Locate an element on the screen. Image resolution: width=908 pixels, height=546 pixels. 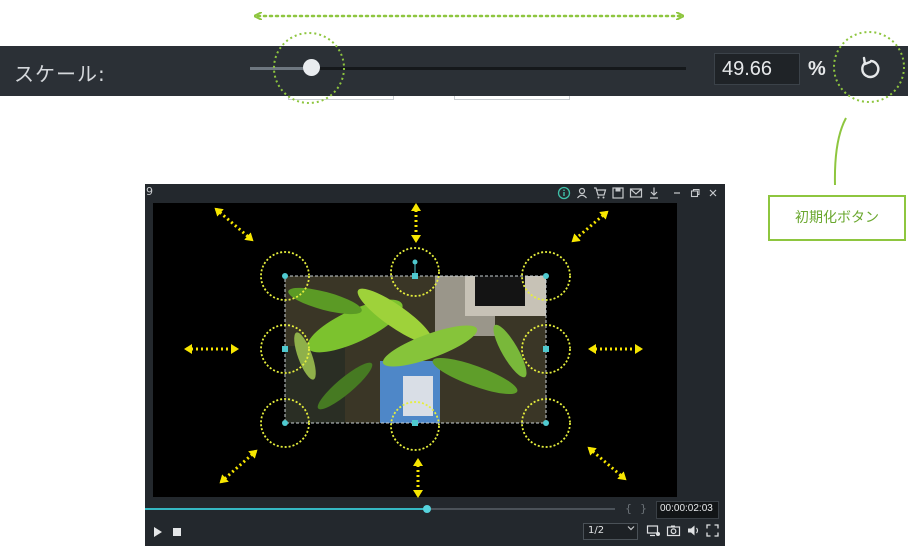
cart-icon is located at coordinates (600, 193).